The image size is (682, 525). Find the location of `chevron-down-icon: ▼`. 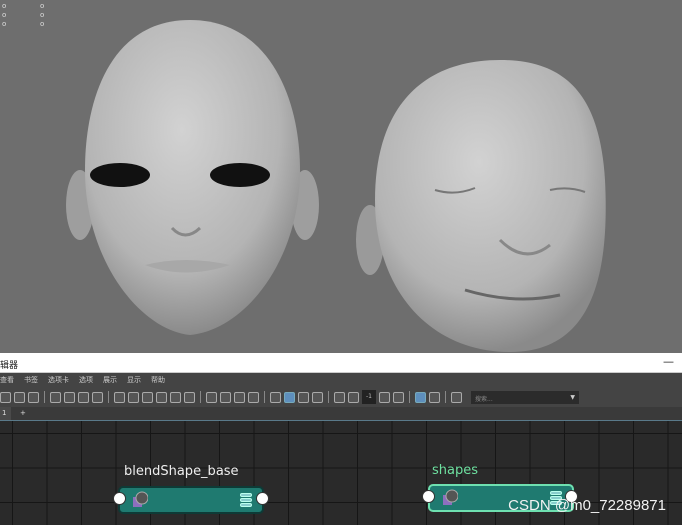

chevron-down-icon: ▼ is located at coordinates (572, 397).